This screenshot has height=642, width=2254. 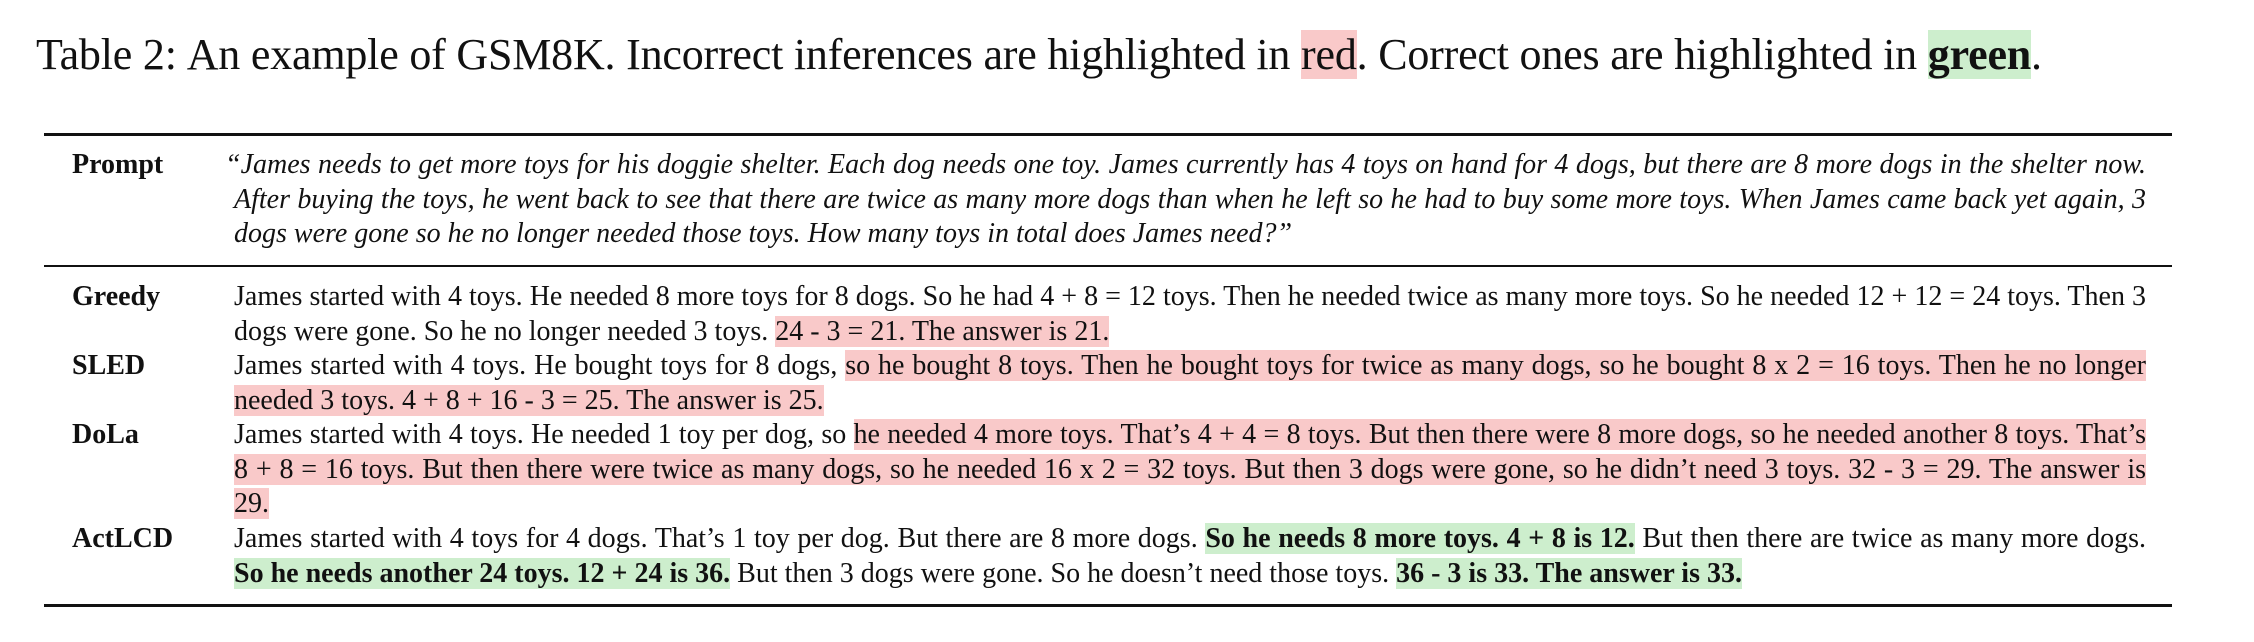 What do you see at coordinates (106, 54) in the screenshot?
I see `caption-label: Table 2:` at bounding box center [106, 54].